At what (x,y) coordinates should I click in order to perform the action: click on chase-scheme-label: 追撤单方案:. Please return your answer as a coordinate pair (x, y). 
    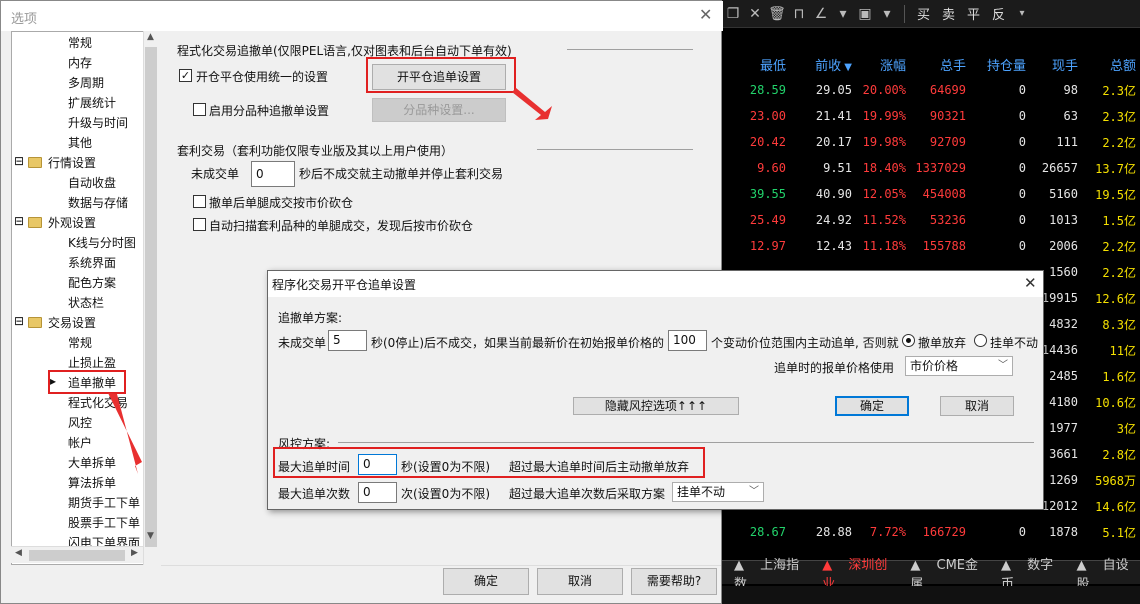
    Looking at the image, I should click on (310, 318).